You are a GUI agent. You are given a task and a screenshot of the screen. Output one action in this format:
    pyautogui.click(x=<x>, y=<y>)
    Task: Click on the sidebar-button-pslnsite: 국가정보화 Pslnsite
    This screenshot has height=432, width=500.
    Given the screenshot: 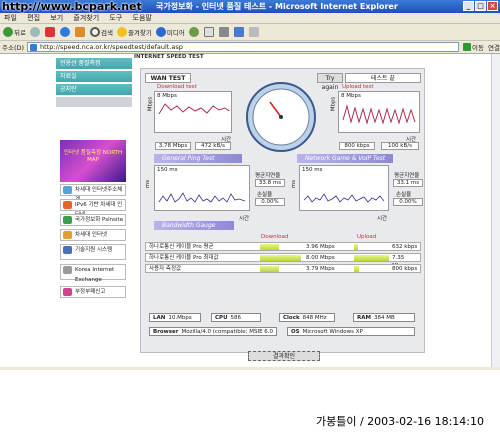 What is the action you would take?
    pyautogui.click(x=93, y=220)
    